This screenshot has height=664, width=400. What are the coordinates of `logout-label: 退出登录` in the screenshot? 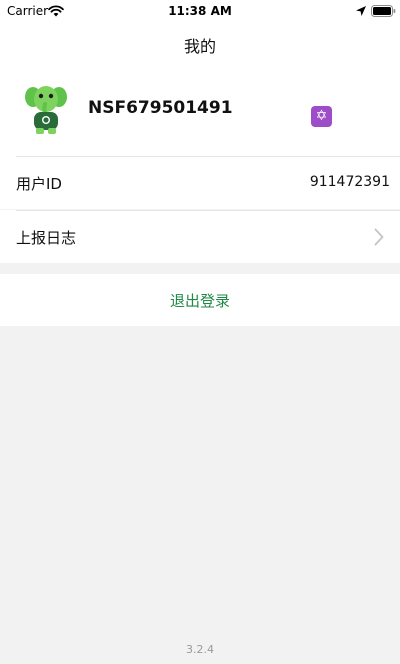 It's located at (199, 301).